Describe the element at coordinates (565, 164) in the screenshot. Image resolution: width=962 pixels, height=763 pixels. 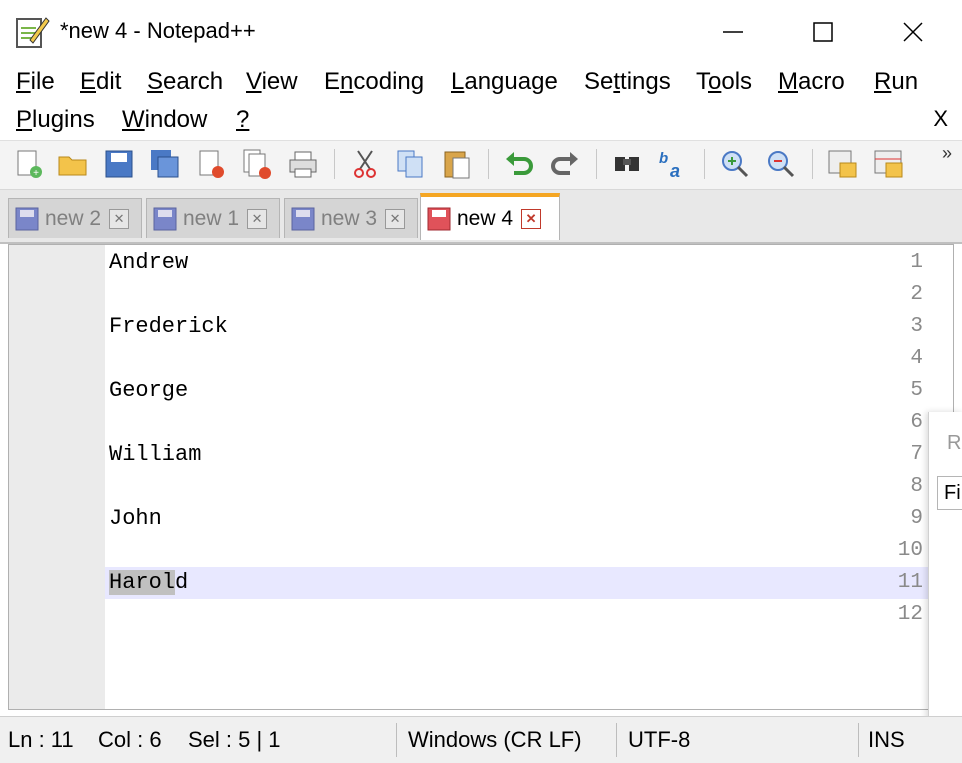
I see `redo-icon` at that location.